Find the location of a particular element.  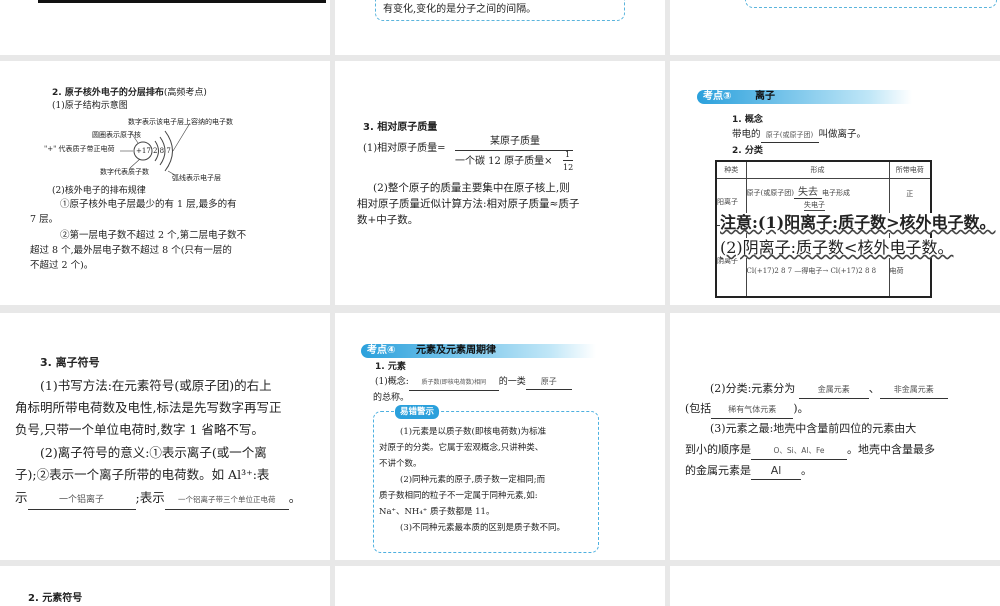

concept-line: (1)概念: 质子数(即核电荷数)相同 的一类 原子 is located at coordinates (473, 383).